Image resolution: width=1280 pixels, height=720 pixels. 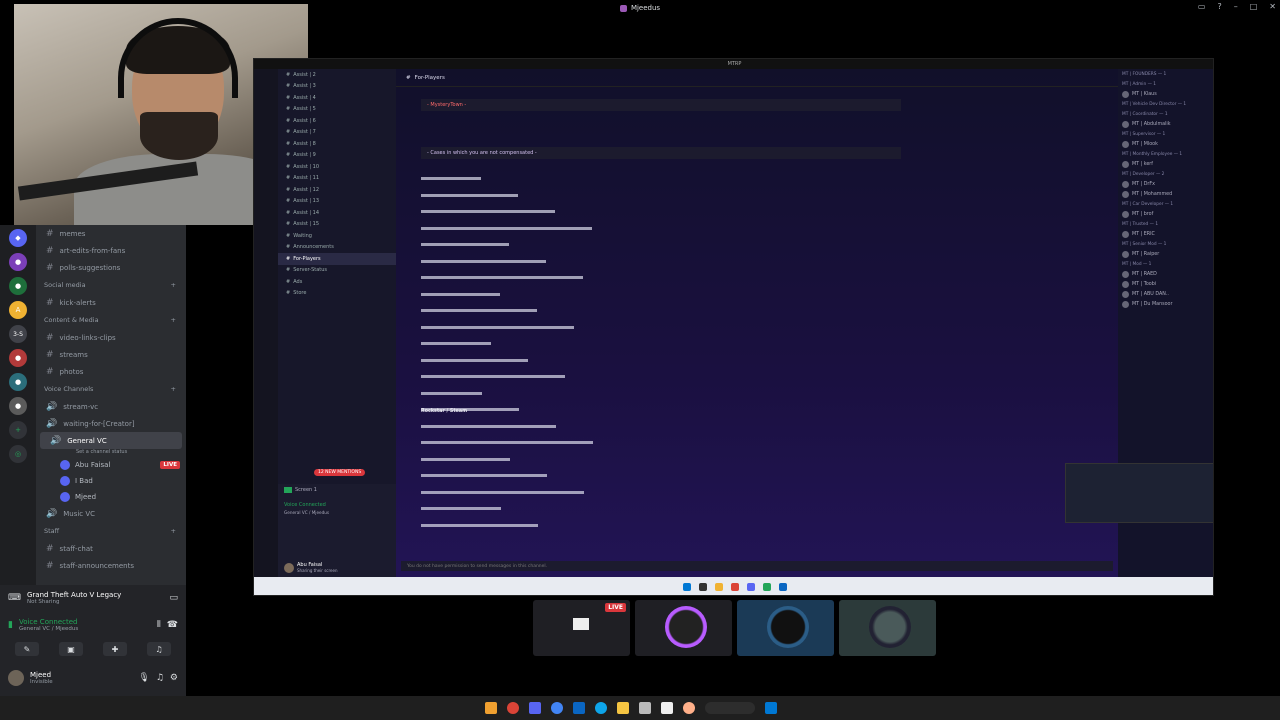 I want to click on taskbar-search, so click(x=730, y=708).